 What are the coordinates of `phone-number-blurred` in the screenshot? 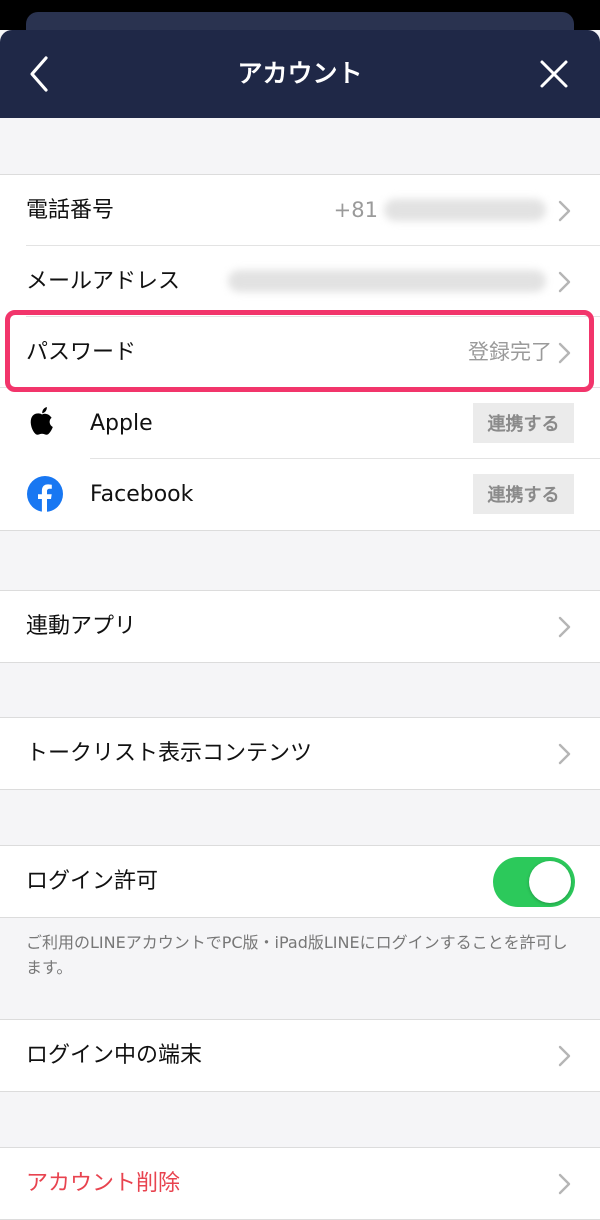 It's located at (465, 210).